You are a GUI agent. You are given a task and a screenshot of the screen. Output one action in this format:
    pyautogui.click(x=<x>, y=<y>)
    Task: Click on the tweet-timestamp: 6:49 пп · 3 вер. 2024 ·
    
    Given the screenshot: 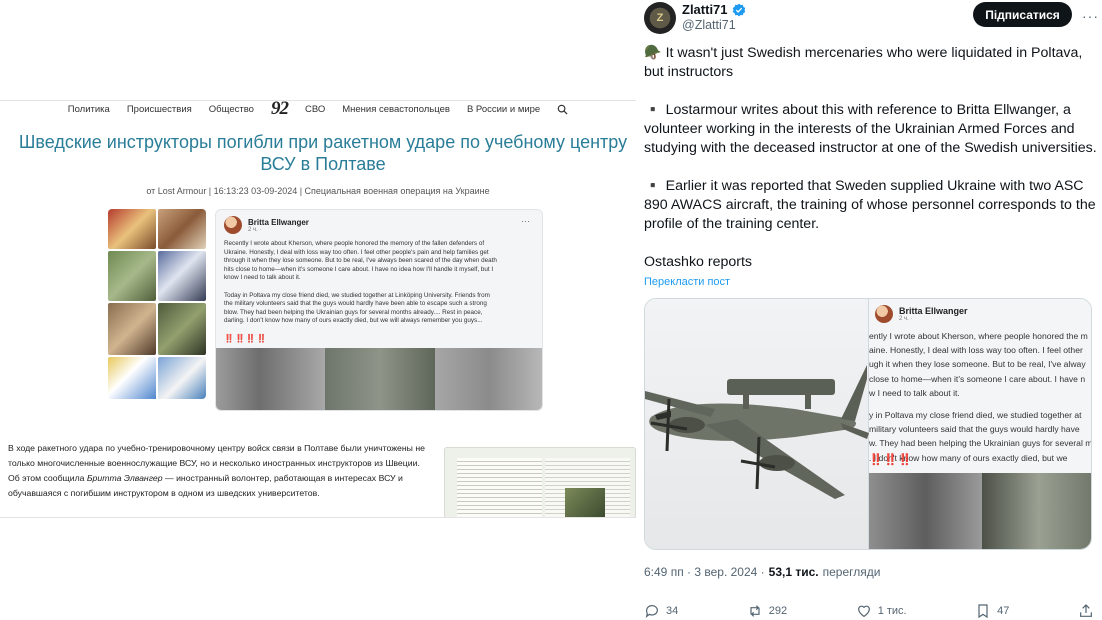 What is the action you would take?
    pyautogui.click(x=704, y=572)
    